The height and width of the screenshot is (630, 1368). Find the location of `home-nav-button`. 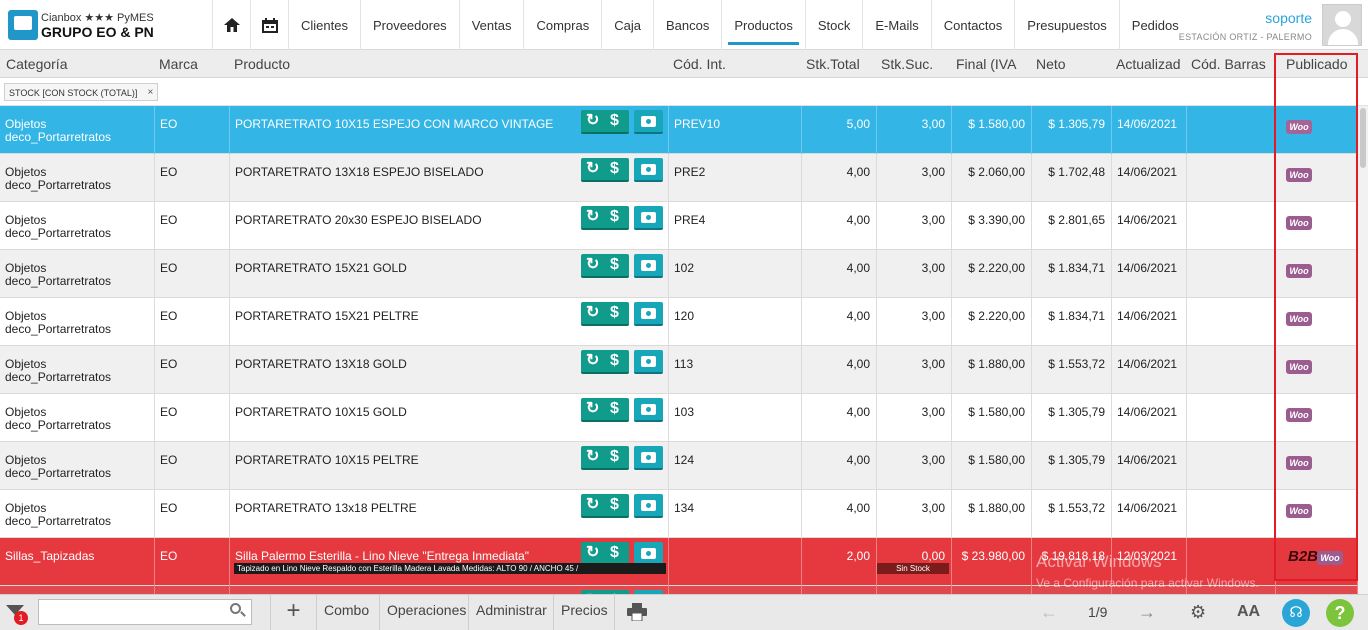

home-nav-button is located at coordinates (231, 25).